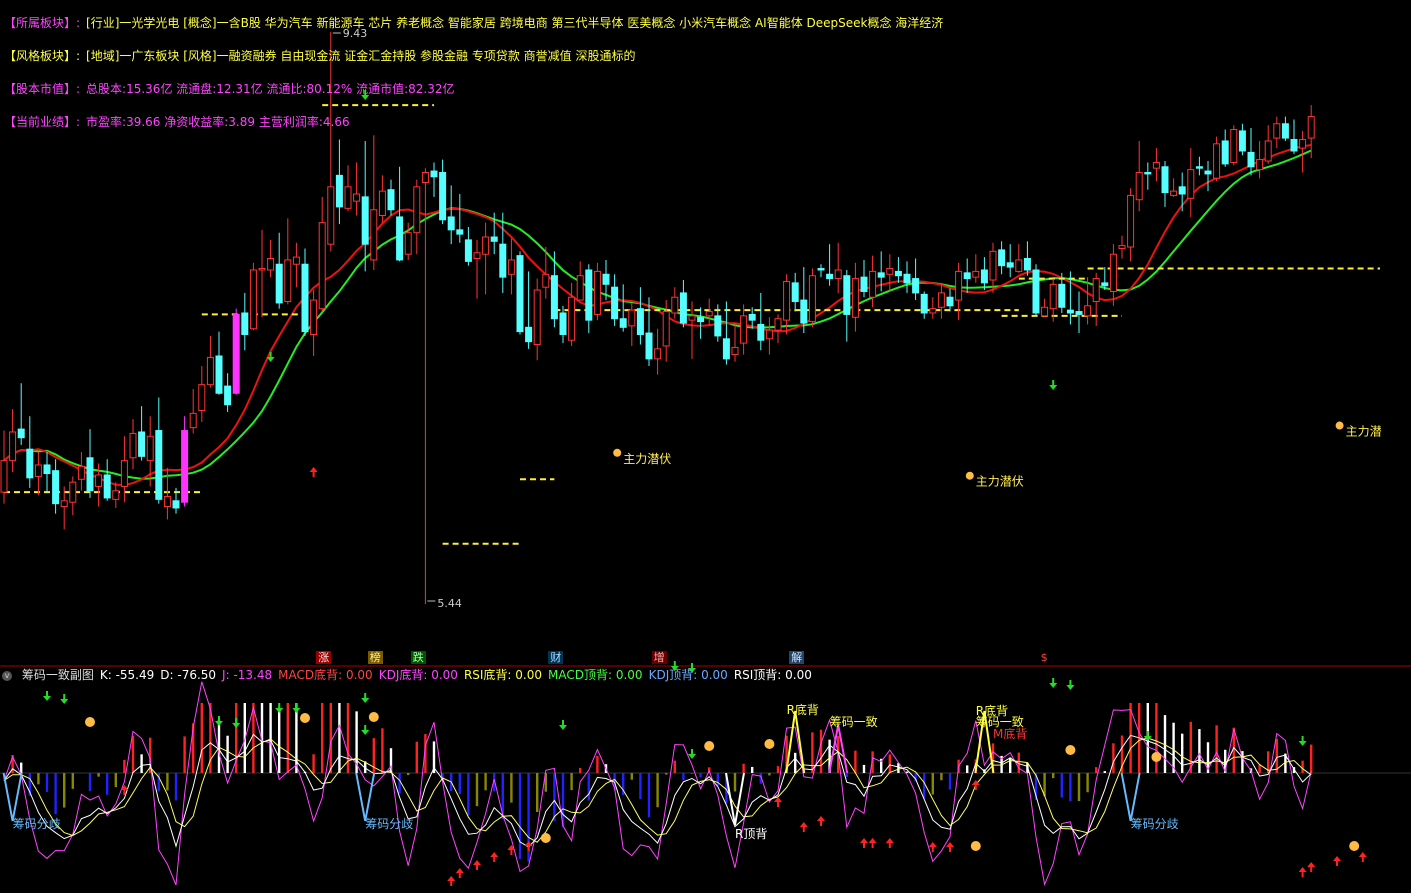  What do you see at coordinates (688, 675) in the screenshot?
I see `indicator-value: KDJ顶背: 0.00` at bounding box center [688, 675].